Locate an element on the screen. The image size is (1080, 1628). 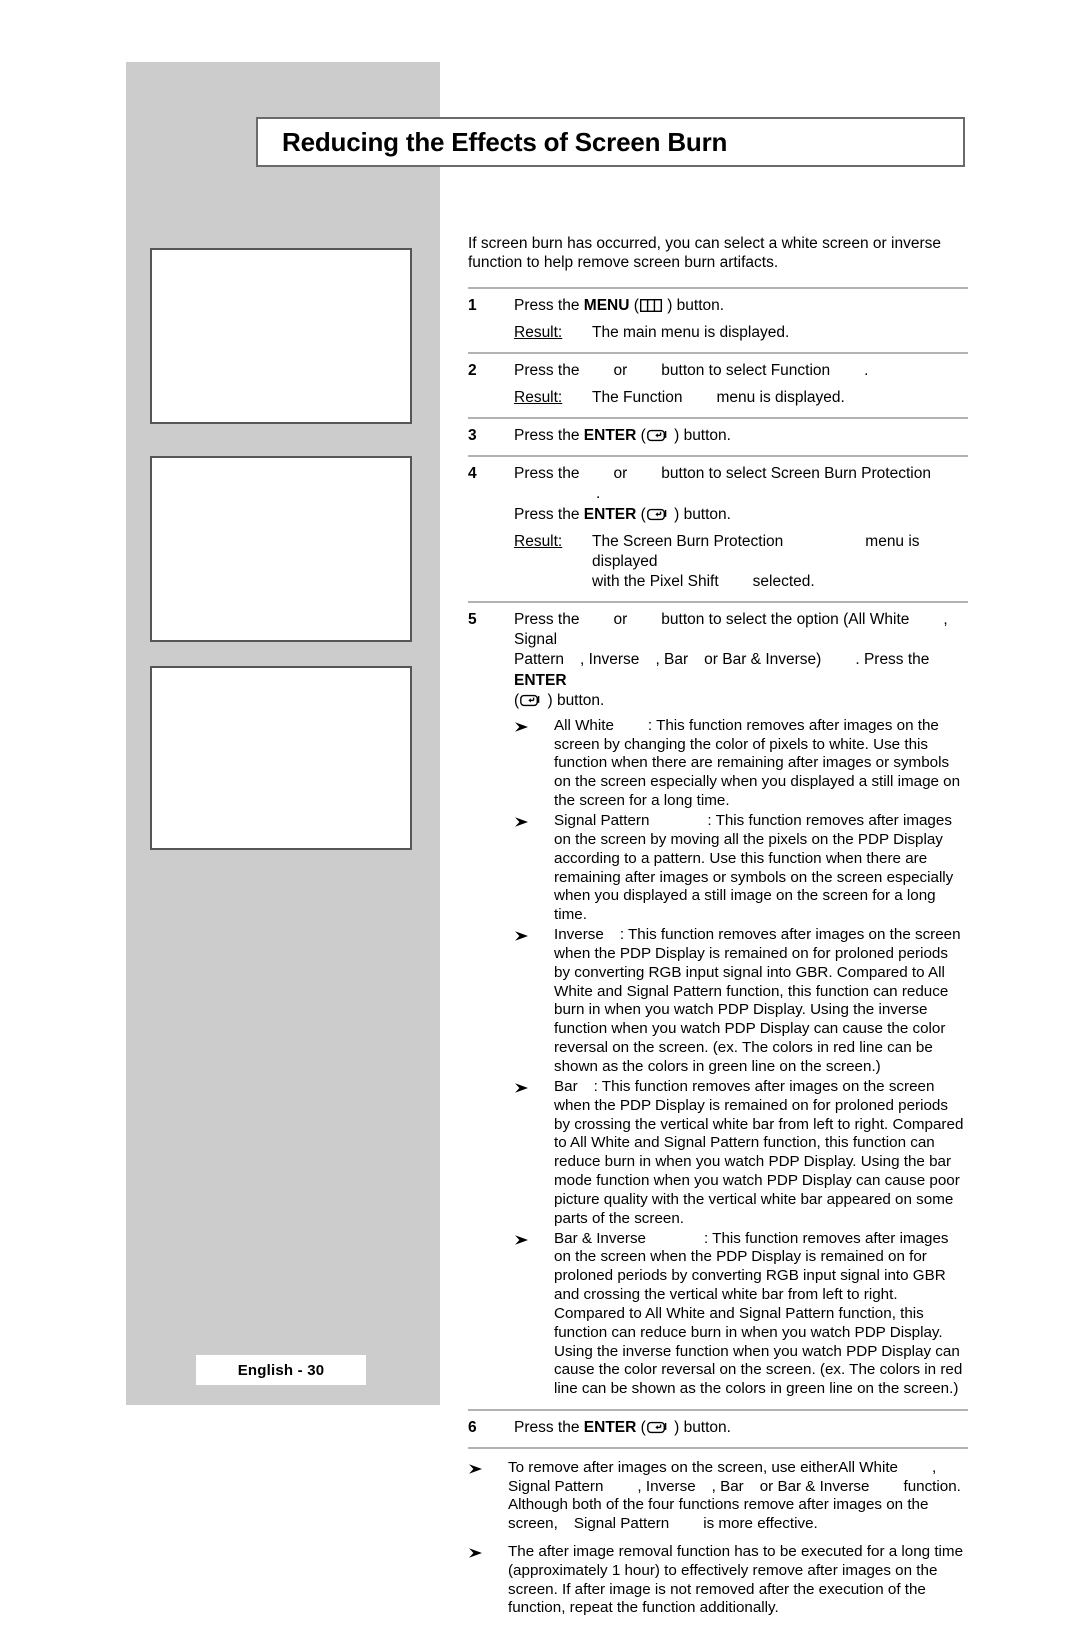
step-instruction: Press the MENU ( ) button. is located at coordinates (619, 305).